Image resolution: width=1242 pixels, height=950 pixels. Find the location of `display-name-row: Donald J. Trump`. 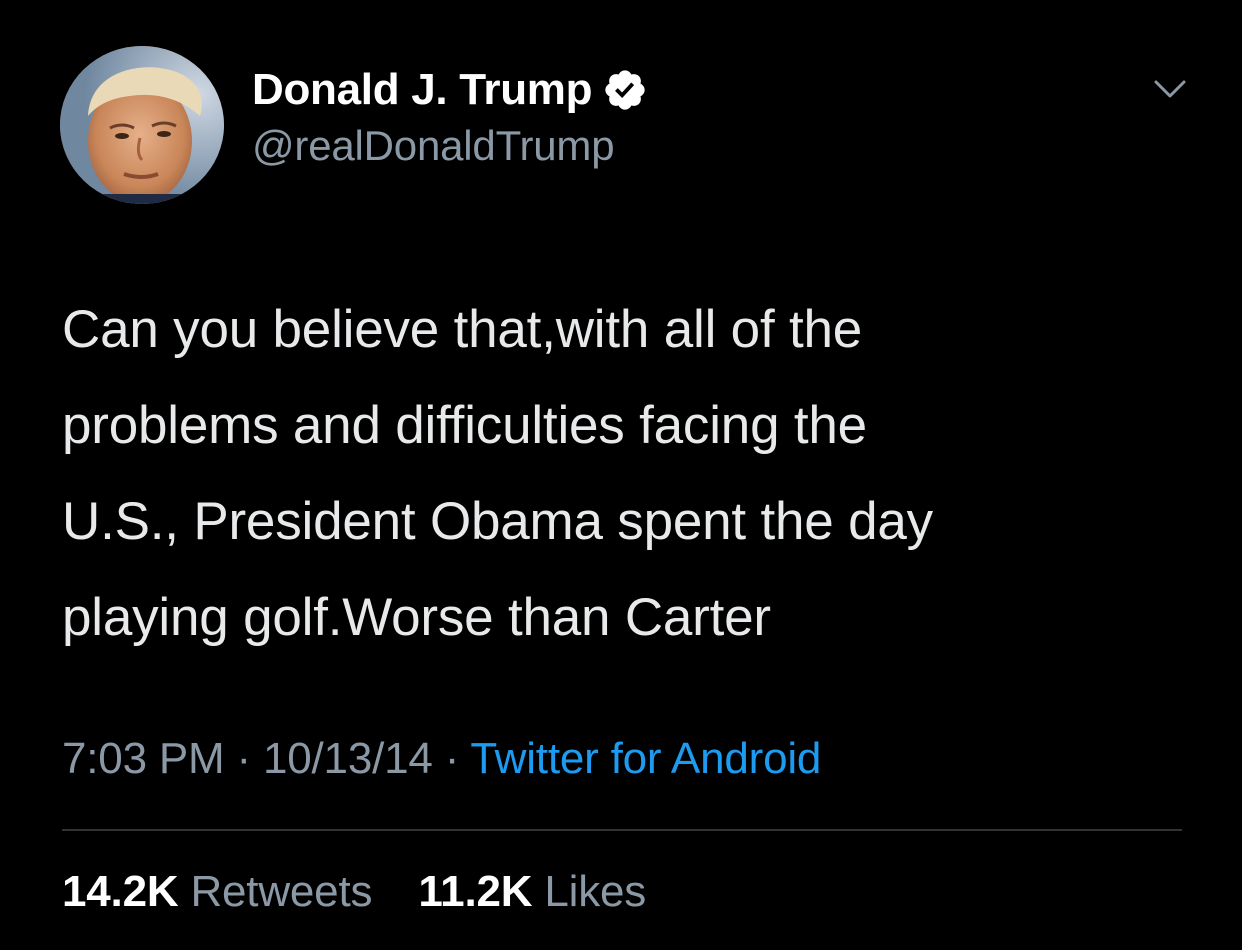

display-name-row: Donald J. Trump is located at coordinates (450, 90).